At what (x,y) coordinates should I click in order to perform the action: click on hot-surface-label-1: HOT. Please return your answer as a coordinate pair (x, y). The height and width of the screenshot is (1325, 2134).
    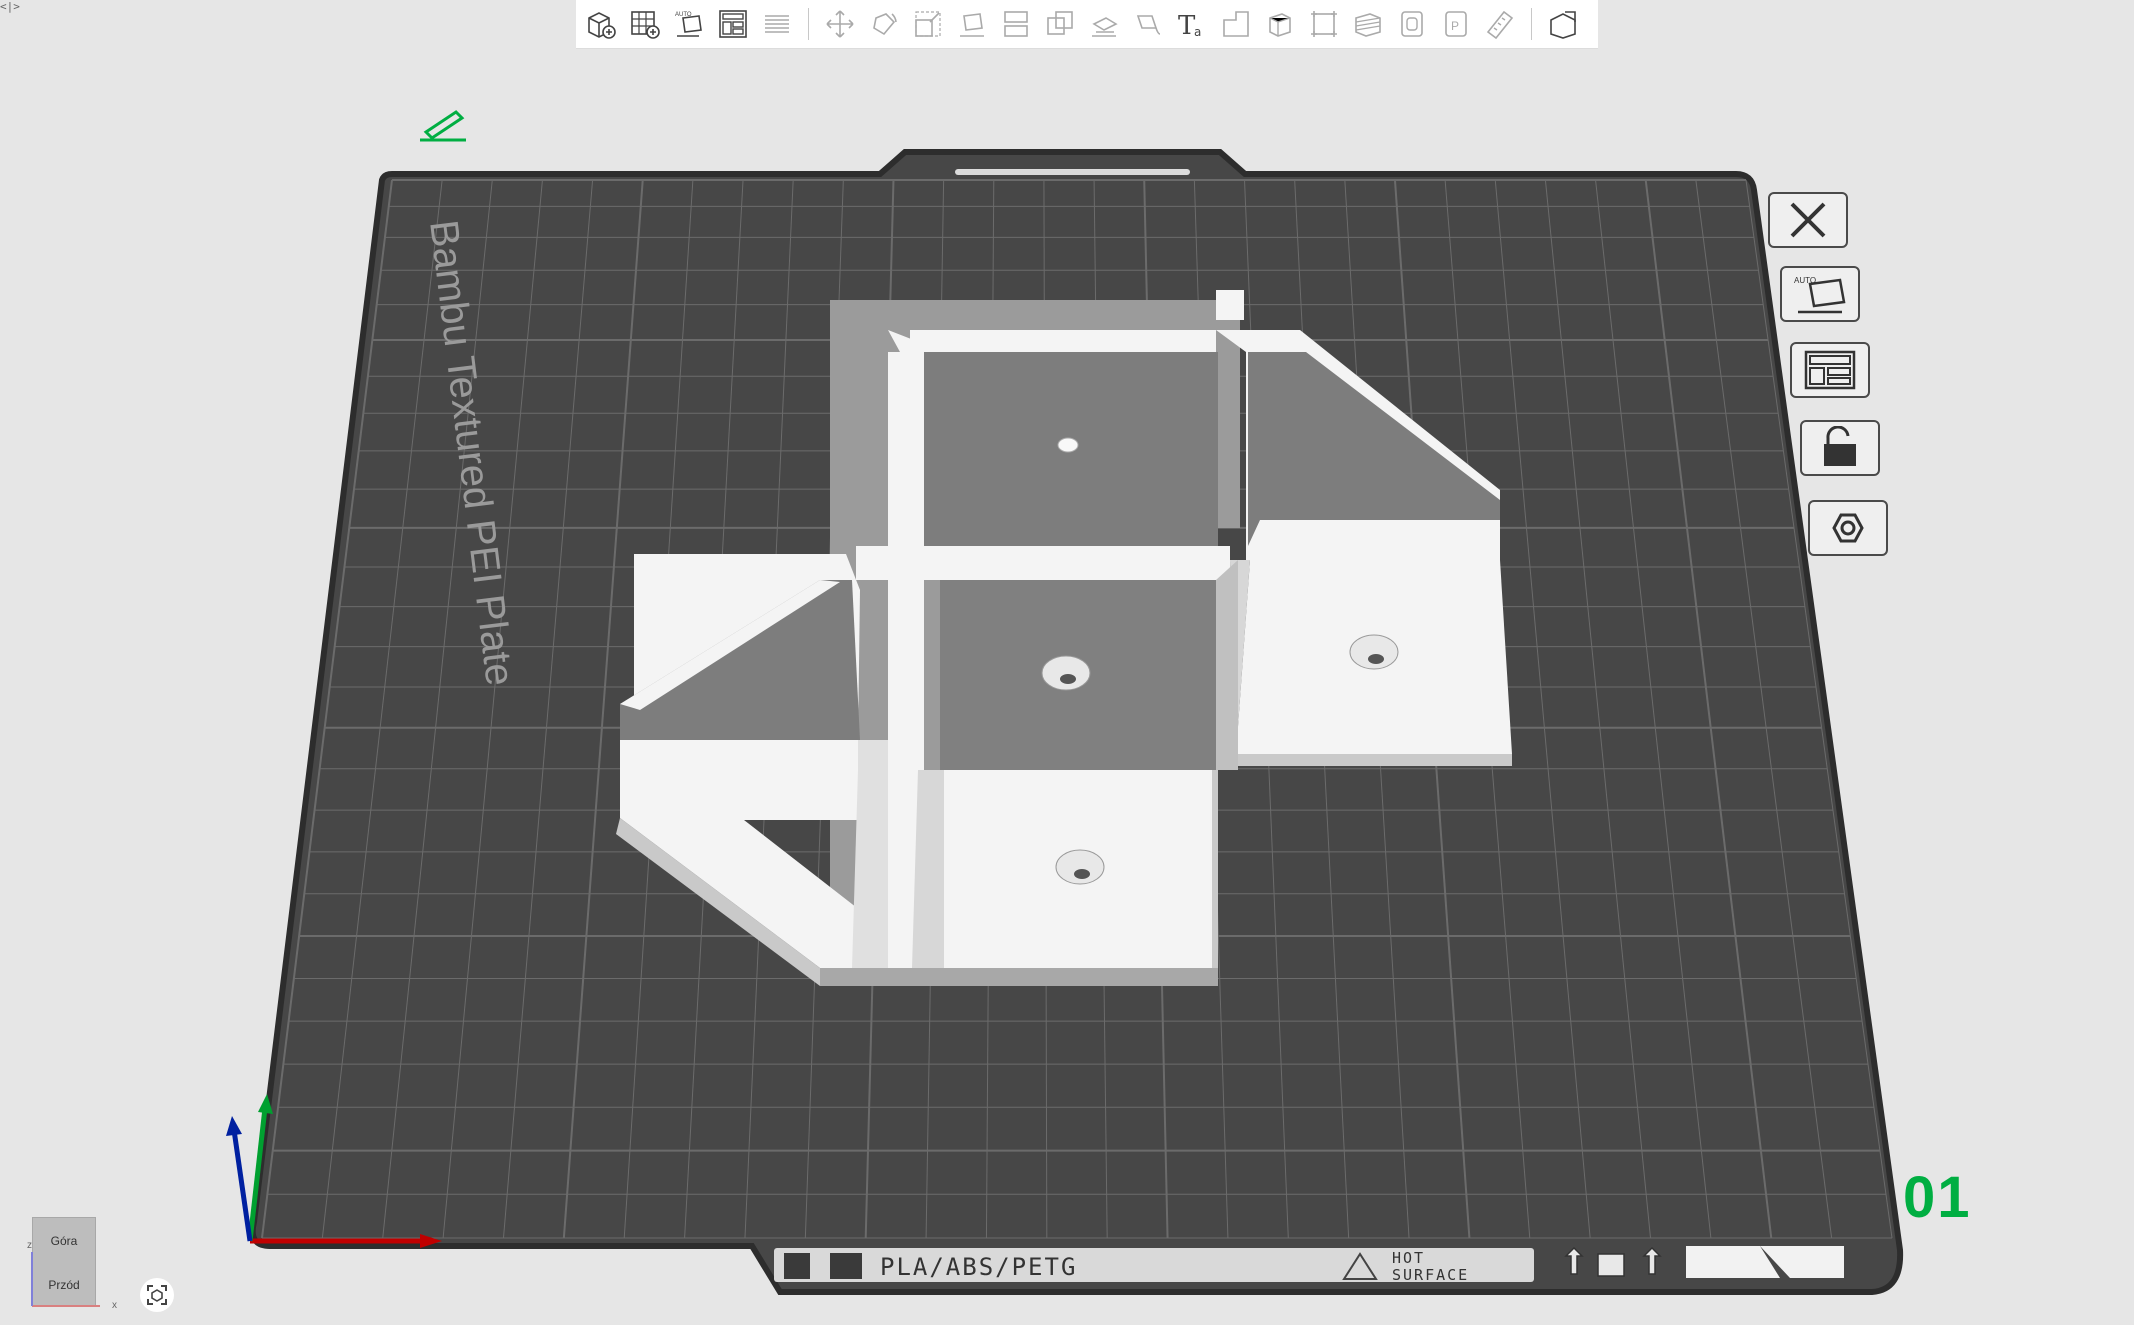
    Looking at the image, I should click on (1408, 1258).